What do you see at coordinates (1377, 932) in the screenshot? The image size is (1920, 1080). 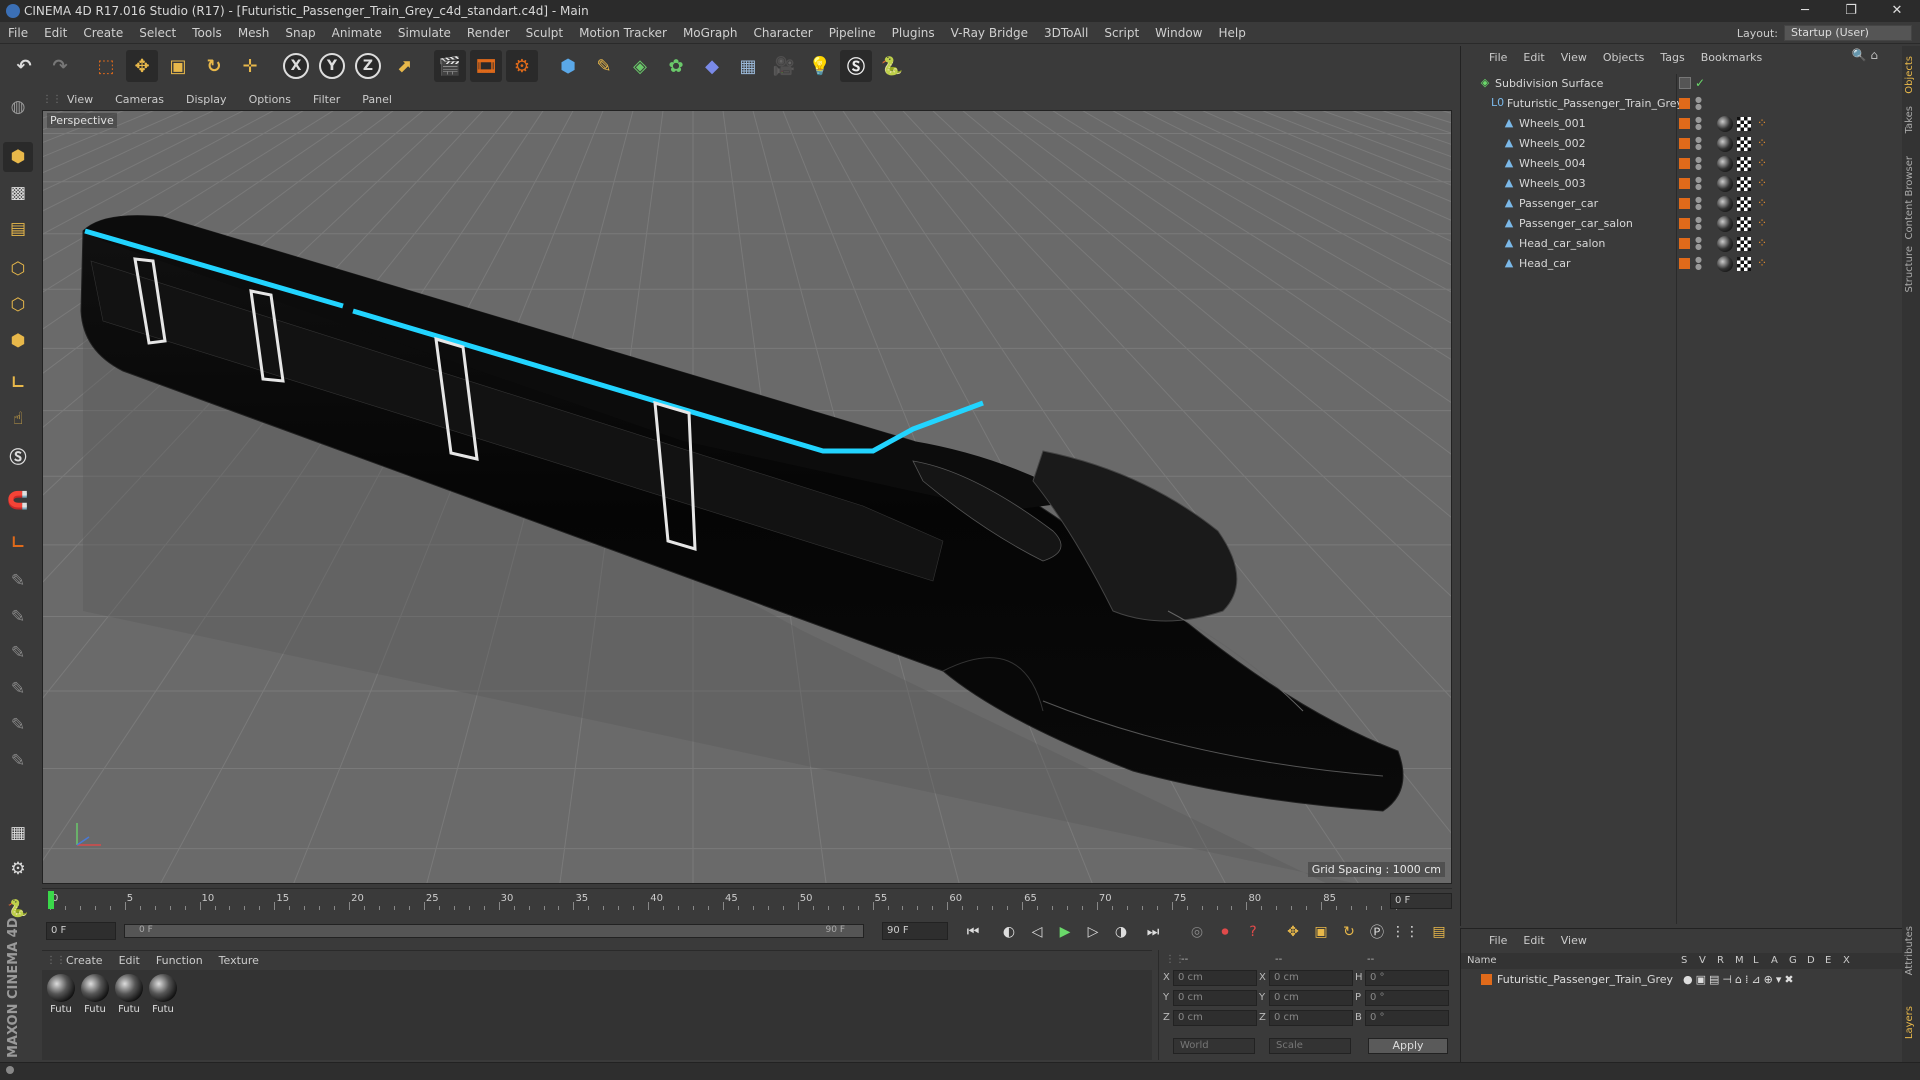 I see `key-parameter-icon: Ⓟ` at bounding box center [1377, 932].